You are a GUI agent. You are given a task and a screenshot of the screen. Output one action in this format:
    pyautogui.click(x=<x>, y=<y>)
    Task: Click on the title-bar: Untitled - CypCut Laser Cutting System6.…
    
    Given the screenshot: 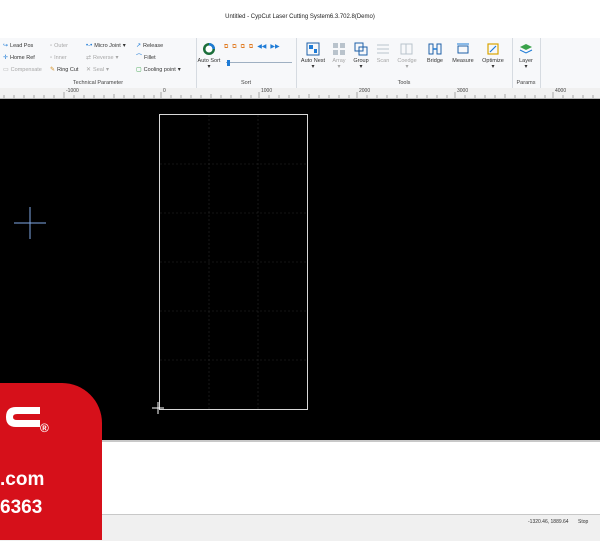 What is the action you would take?
    pyautogui.click(x=300, y=19)
    